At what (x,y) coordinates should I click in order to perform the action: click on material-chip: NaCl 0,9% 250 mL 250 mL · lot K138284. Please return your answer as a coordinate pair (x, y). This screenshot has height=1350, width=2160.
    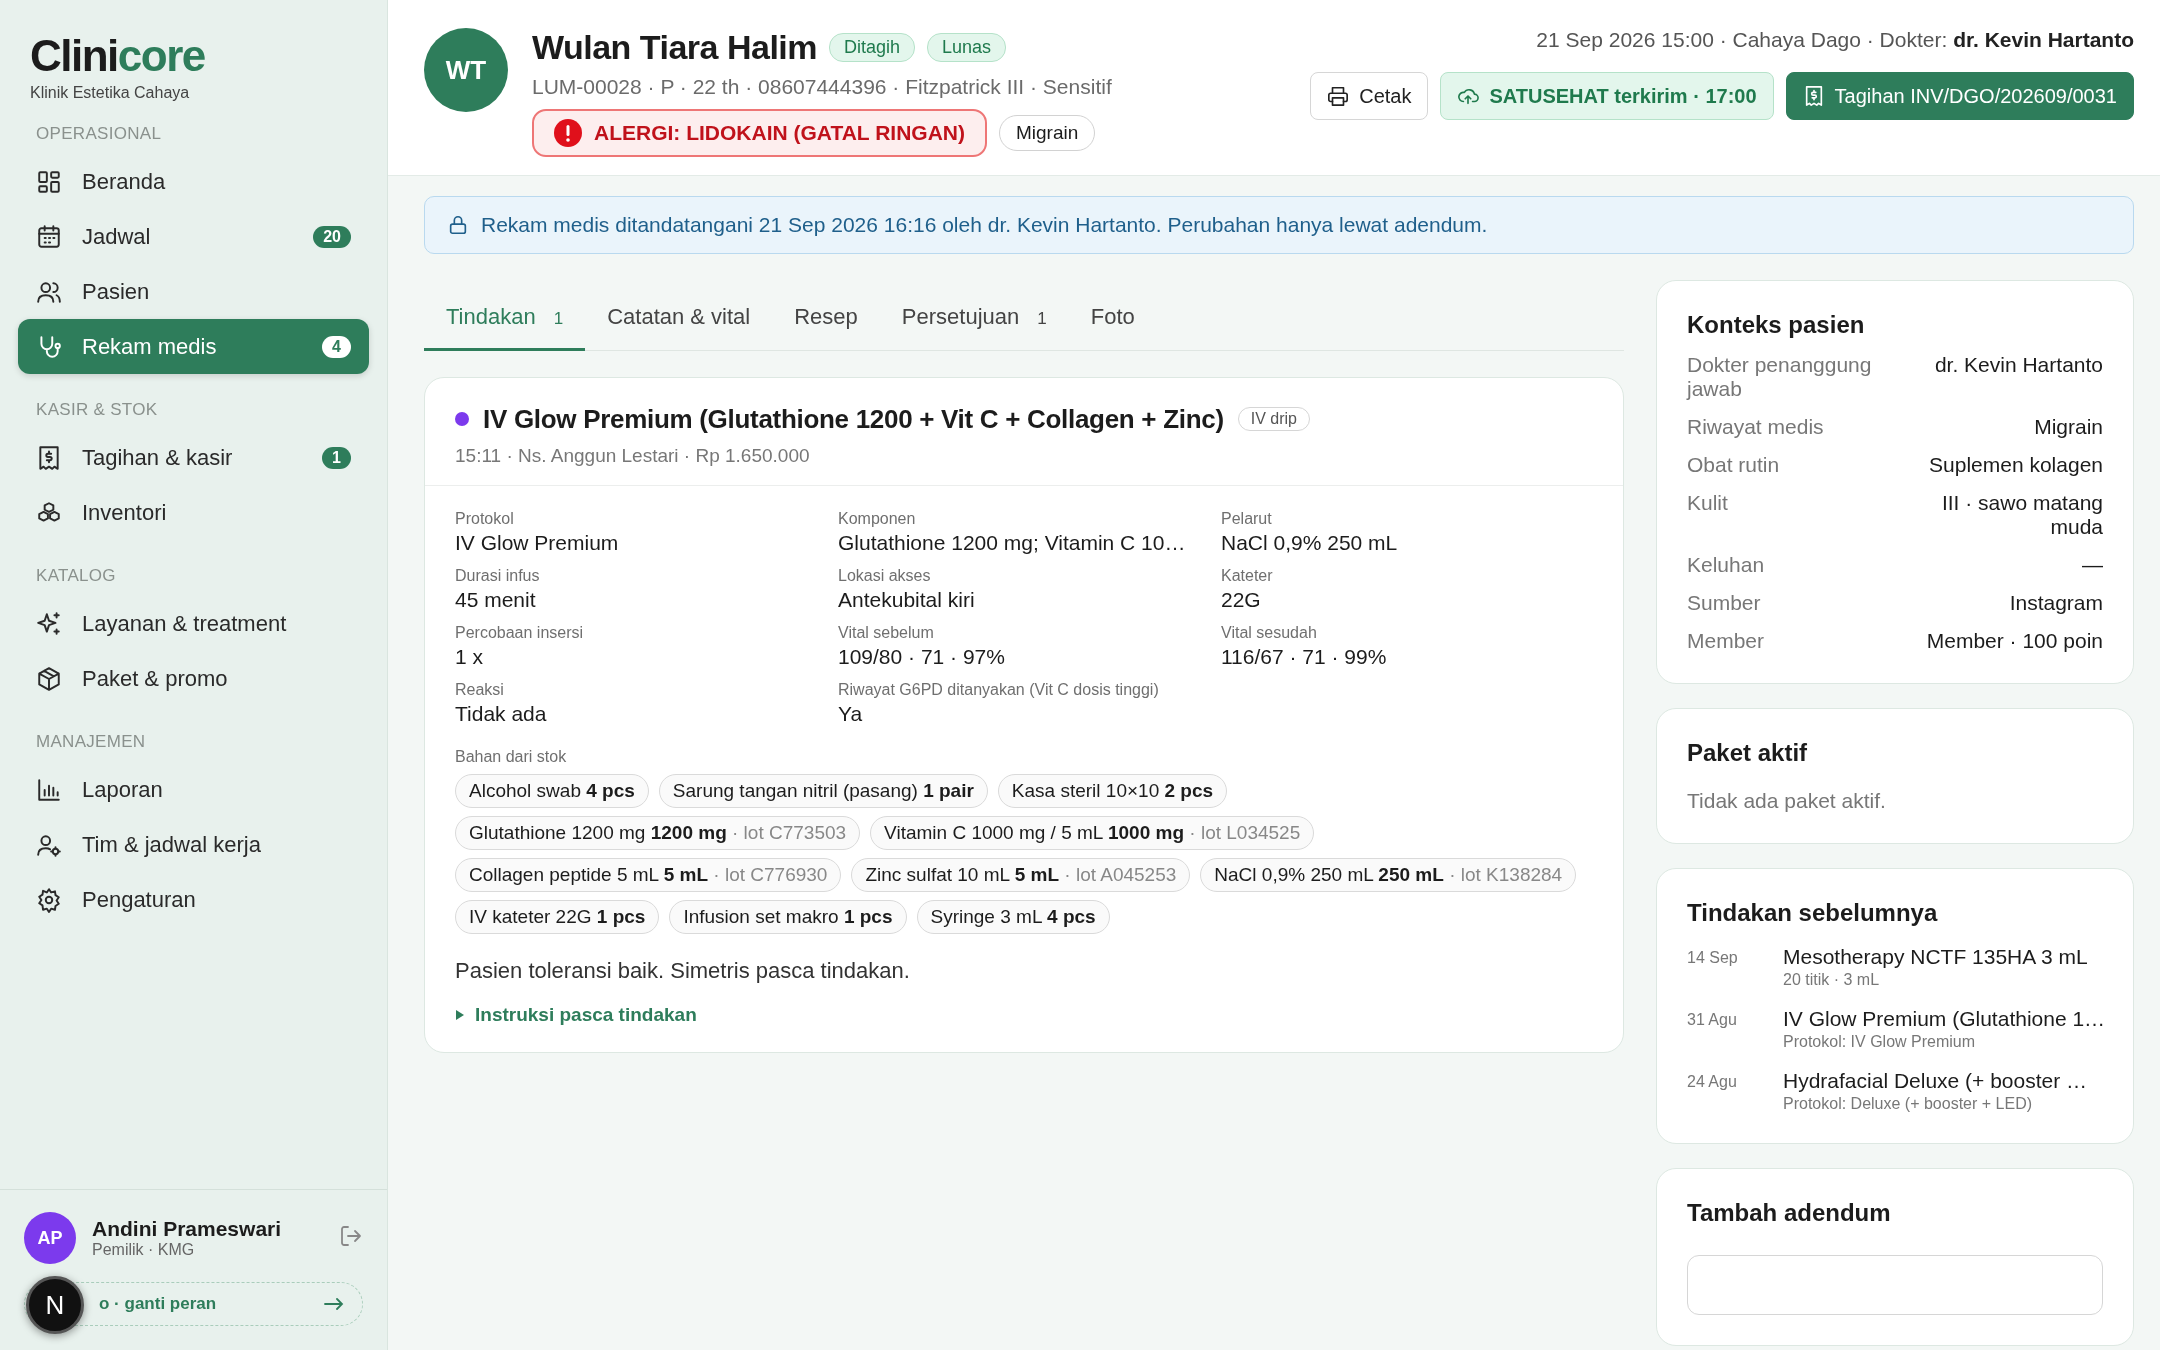
    Looking at the image, I should click on (1388, 874).